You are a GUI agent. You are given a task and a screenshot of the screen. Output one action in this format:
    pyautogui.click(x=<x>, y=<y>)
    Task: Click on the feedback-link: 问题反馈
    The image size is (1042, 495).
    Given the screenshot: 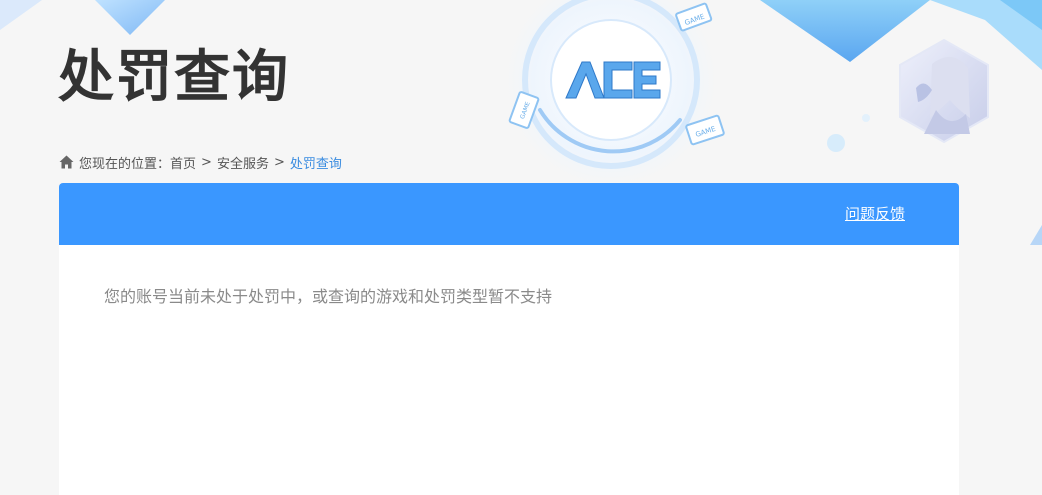 What is the action you would take?
    pyautogui.click(x=875, y=213)
    